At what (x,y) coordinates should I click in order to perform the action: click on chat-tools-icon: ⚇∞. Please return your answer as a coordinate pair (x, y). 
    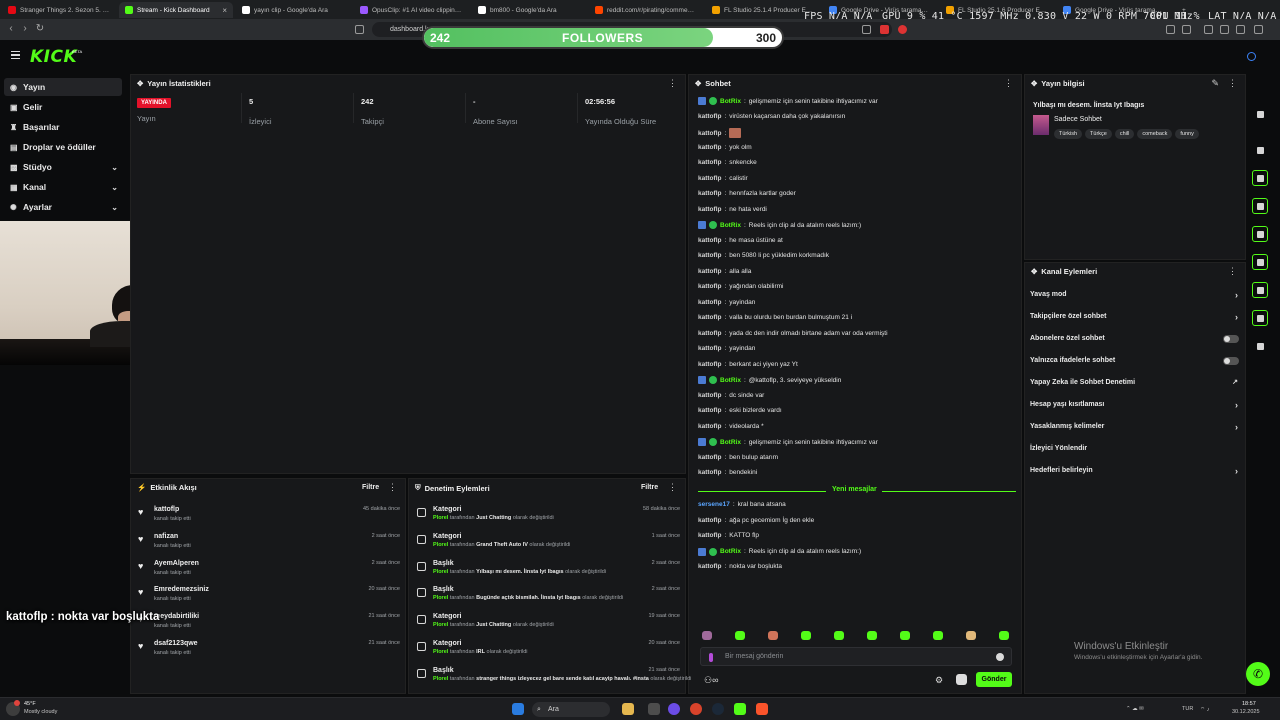
    Looking at the image, I should click on (711, 680).